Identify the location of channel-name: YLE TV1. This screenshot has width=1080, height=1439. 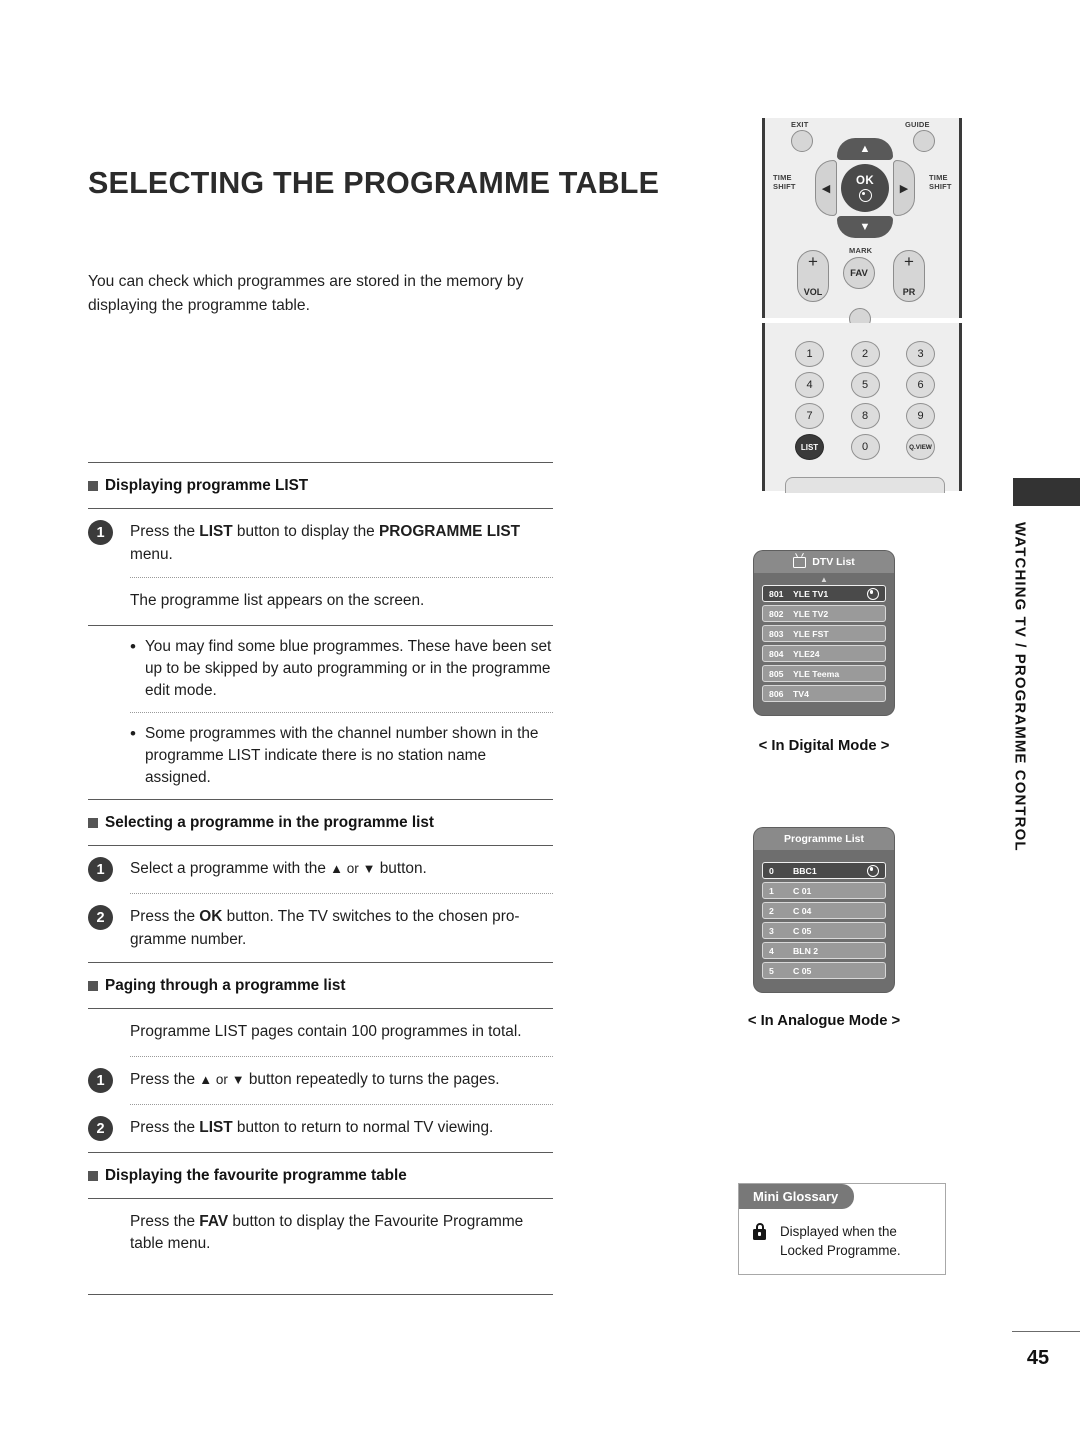
(811, 593).